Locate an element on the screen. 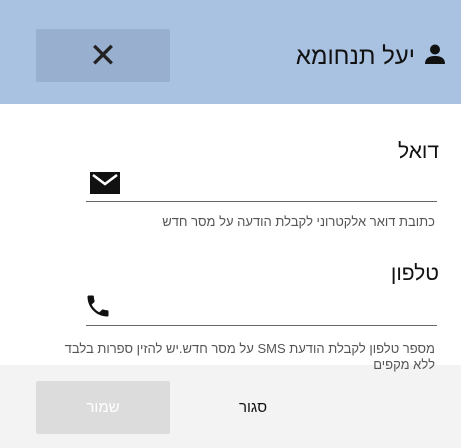 The height and width of the screenshot is (448, 461). person-icon is located at coordinates (435, 57).